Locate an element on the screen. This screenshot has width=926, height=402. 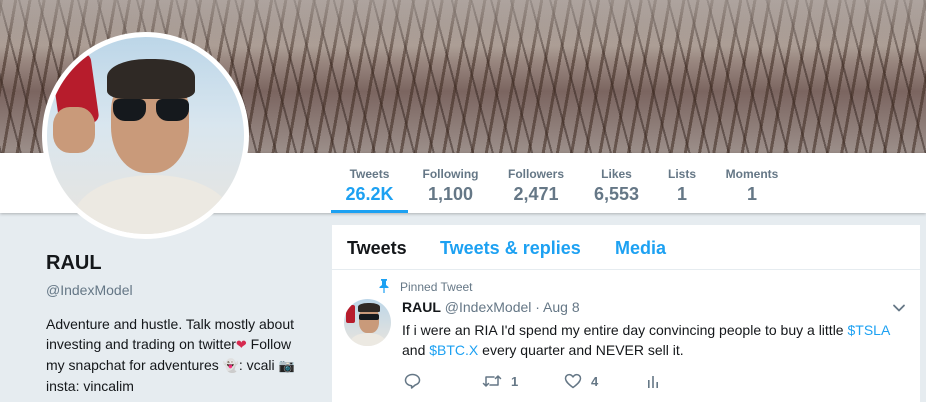
stat-lists-label: Lists is located at coordinates (681, 174).